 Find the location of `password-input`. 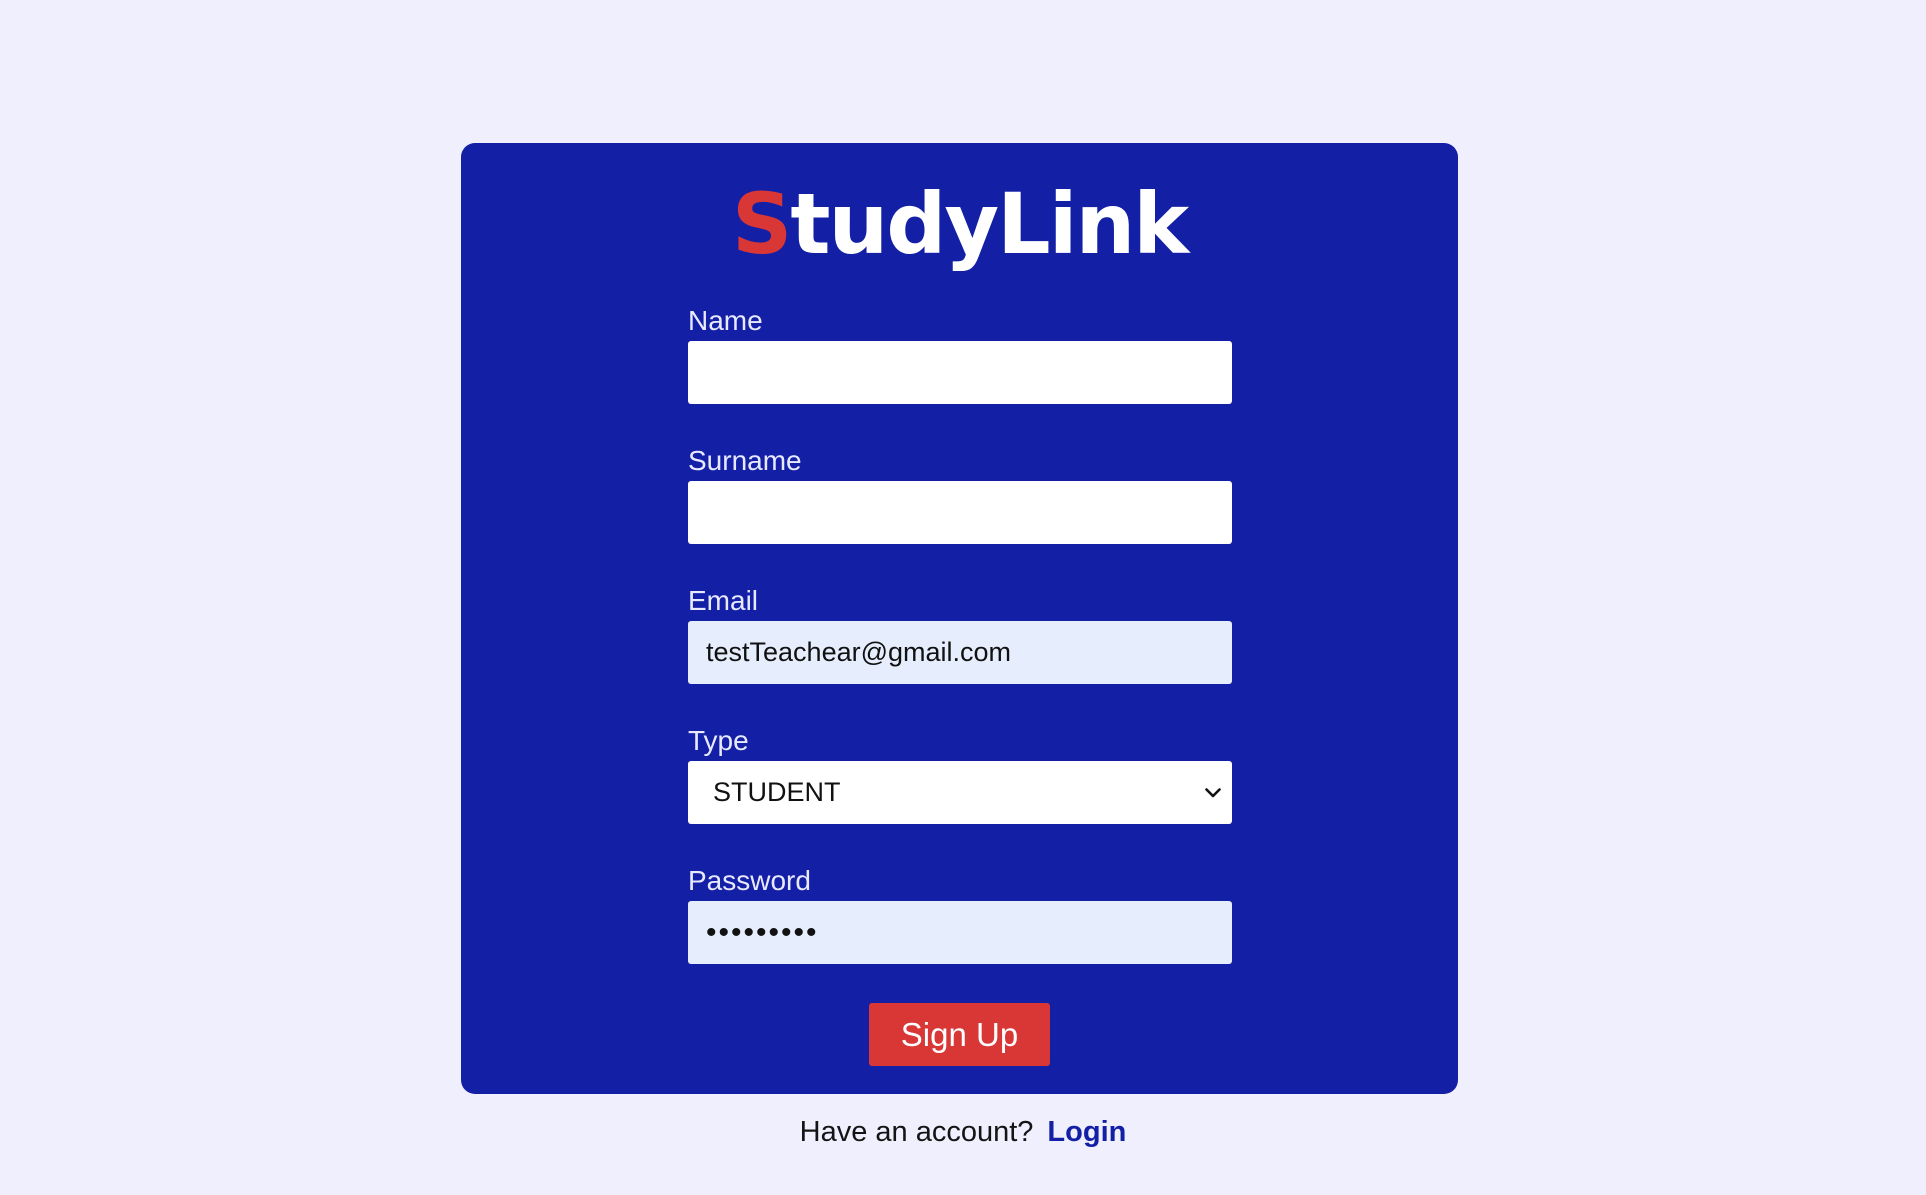

password-input is located at coordinates (960, 932).